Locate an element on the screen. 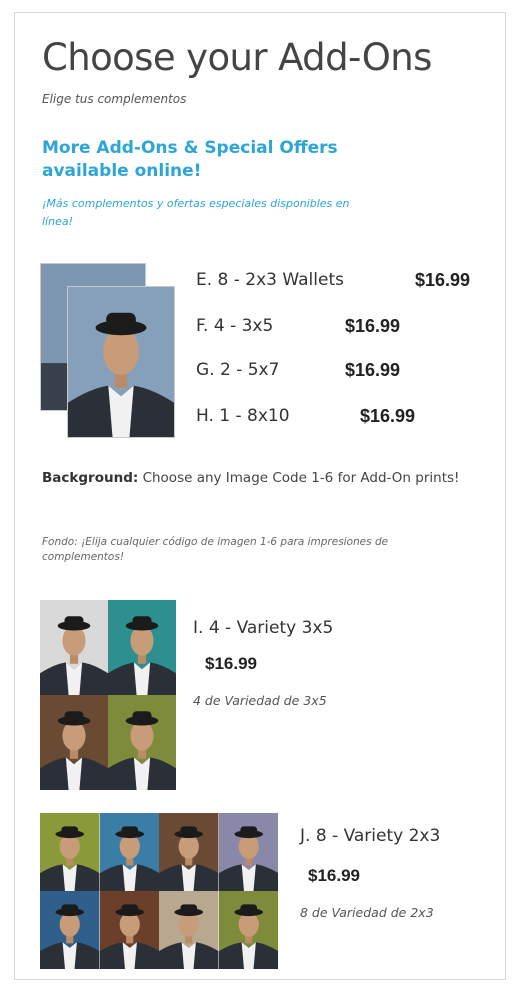 The width and height of the screenshot is (519, 987). package-g-price: $16.99 is located at coordinates (373, 370).